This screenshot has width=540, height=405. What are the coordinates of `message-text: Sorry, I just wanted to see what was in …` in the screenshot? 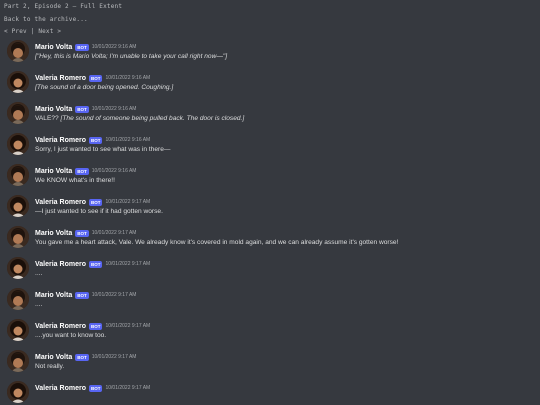 It's located at (103, 149).